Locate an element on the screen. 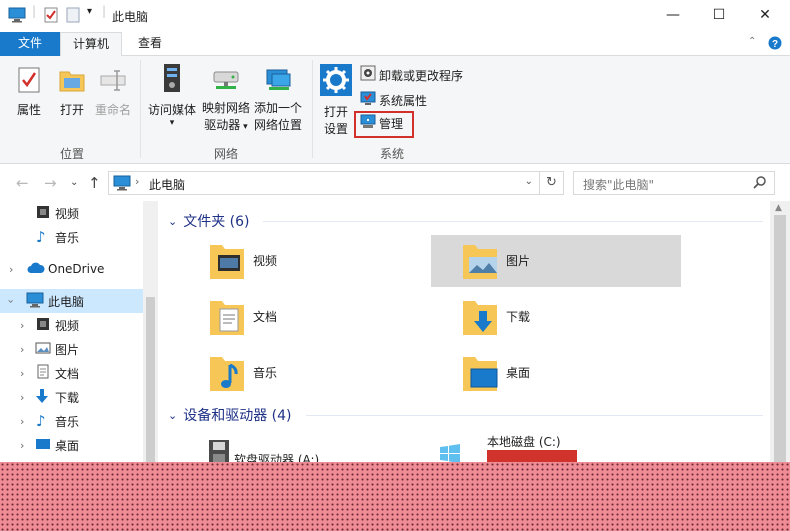 Image resolution: width=790 pixels, height=531 pixels. collapse-ribbon-icon: ⌃ is located at coordinates (752, 41).